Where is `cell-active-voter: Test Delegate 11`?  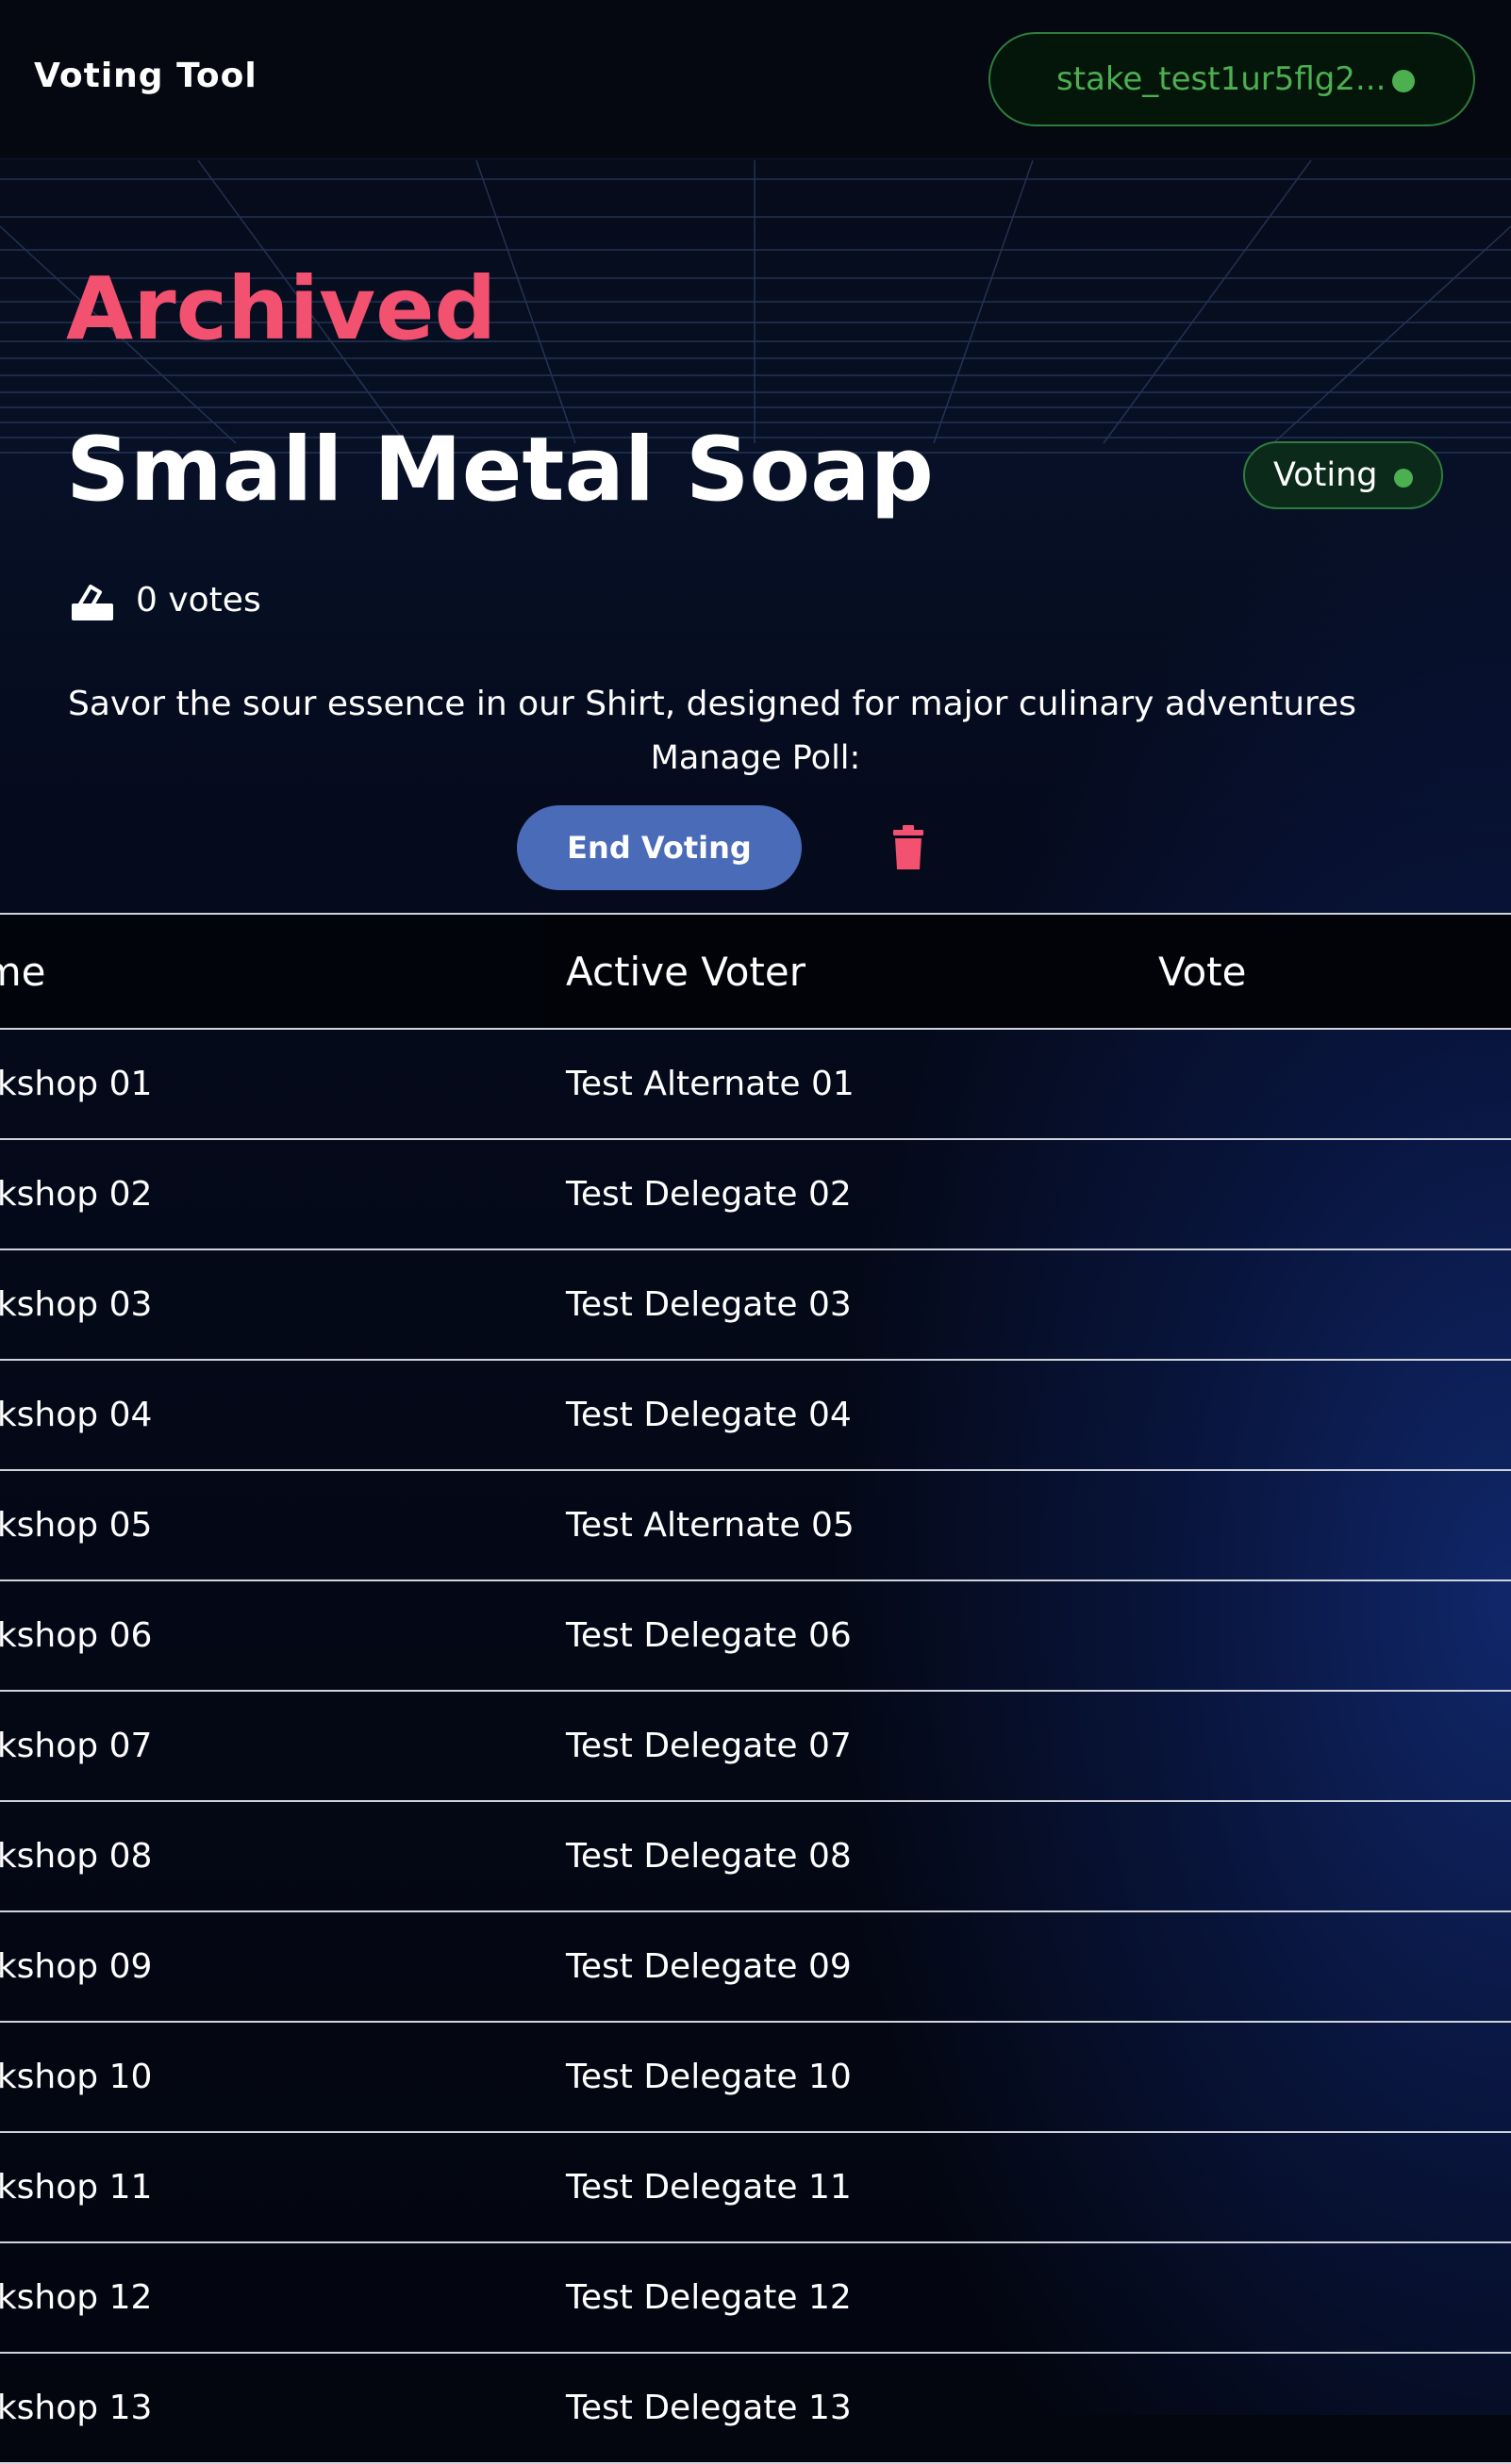
cell-active-voter: Test Delegate 11 is located at coordinates (709, 2187).